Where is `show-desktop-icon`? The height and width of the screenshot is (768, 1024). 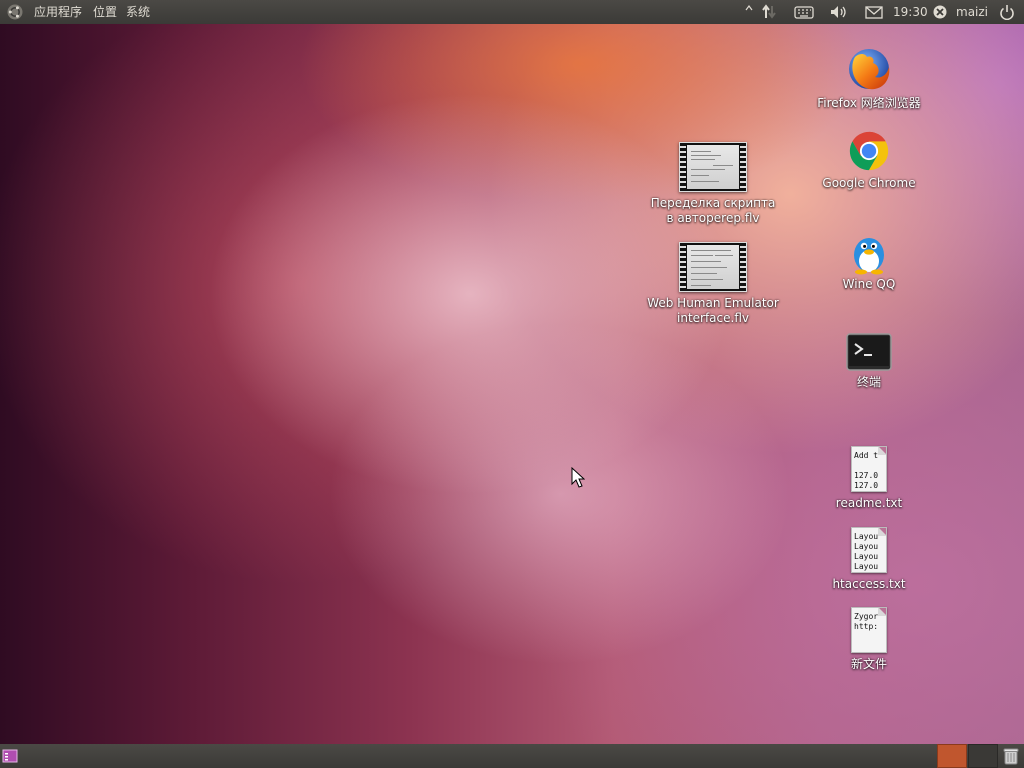
show-desktop-icon is located at coordinates (10, 756).